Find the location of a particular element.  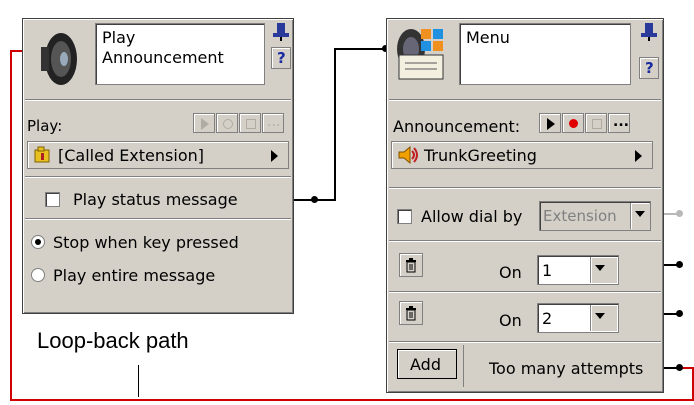

sound-icon is located at coordinates (408, 155).